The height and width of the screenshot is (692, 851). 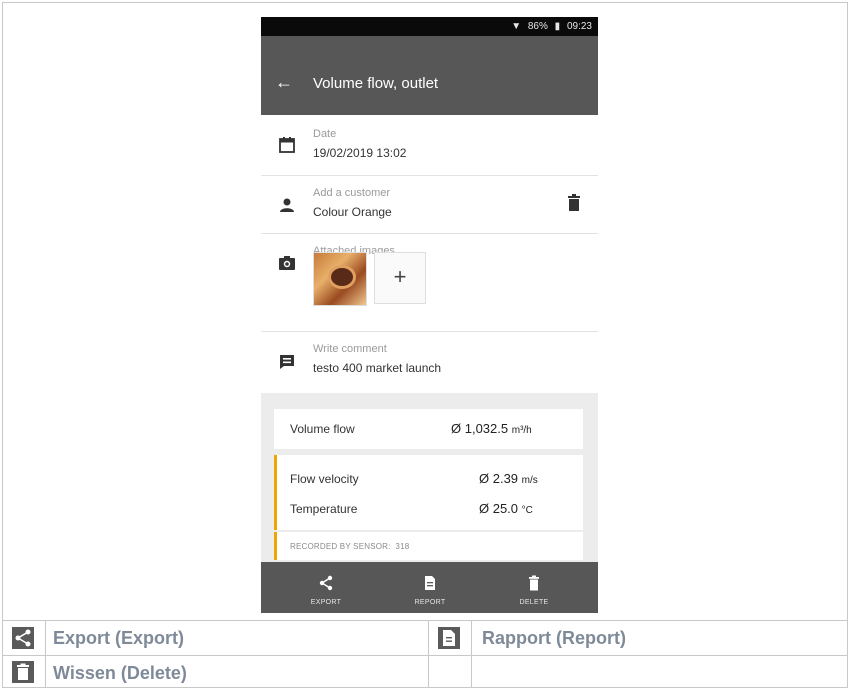 What do you see at coordinates (352, 212) in the screenshot?
I see `customer-value: Colour Orange` at bounding box center [352, 212].